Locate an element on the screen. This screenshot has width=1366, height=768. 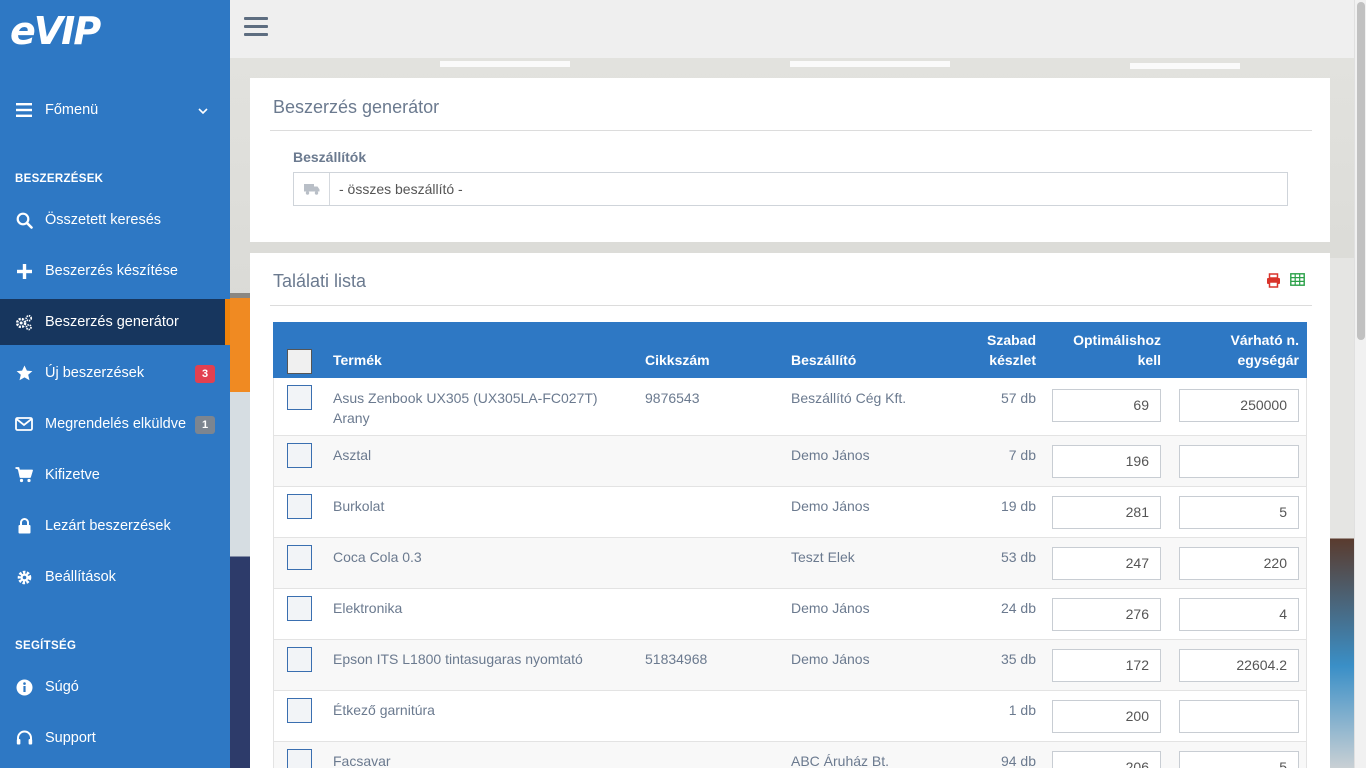
sidebar-item-help: Súgó is located at coordinates (115, 687).